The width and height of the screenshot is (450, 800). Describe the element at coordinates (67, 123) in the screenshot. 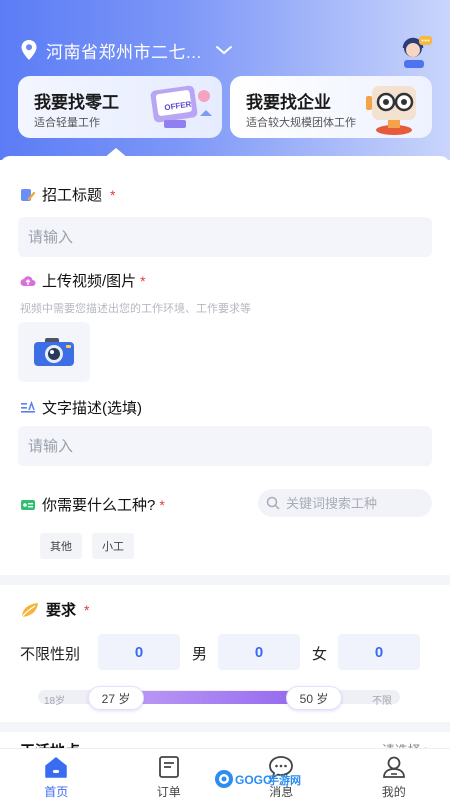

I see `find-gig-subtitle: 适合轻量工作` at that location.